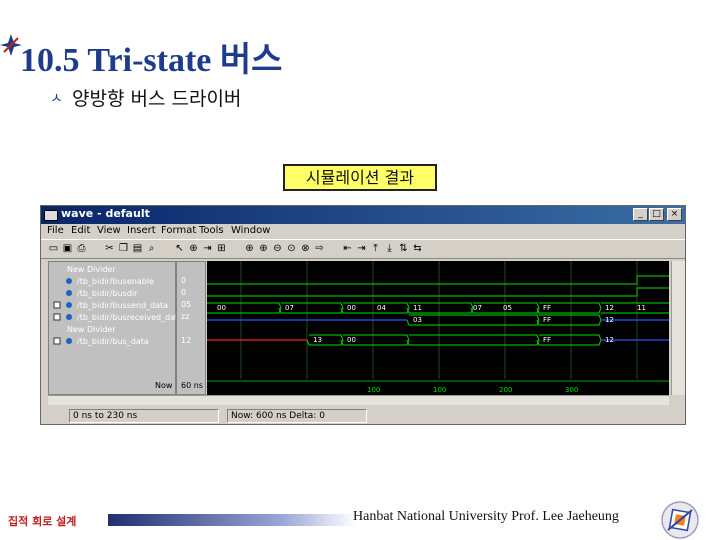  What do you see at coordinates (164, 385) in the screenshot?
I see `cursor-label: Now` at bounding box center [164, 385].